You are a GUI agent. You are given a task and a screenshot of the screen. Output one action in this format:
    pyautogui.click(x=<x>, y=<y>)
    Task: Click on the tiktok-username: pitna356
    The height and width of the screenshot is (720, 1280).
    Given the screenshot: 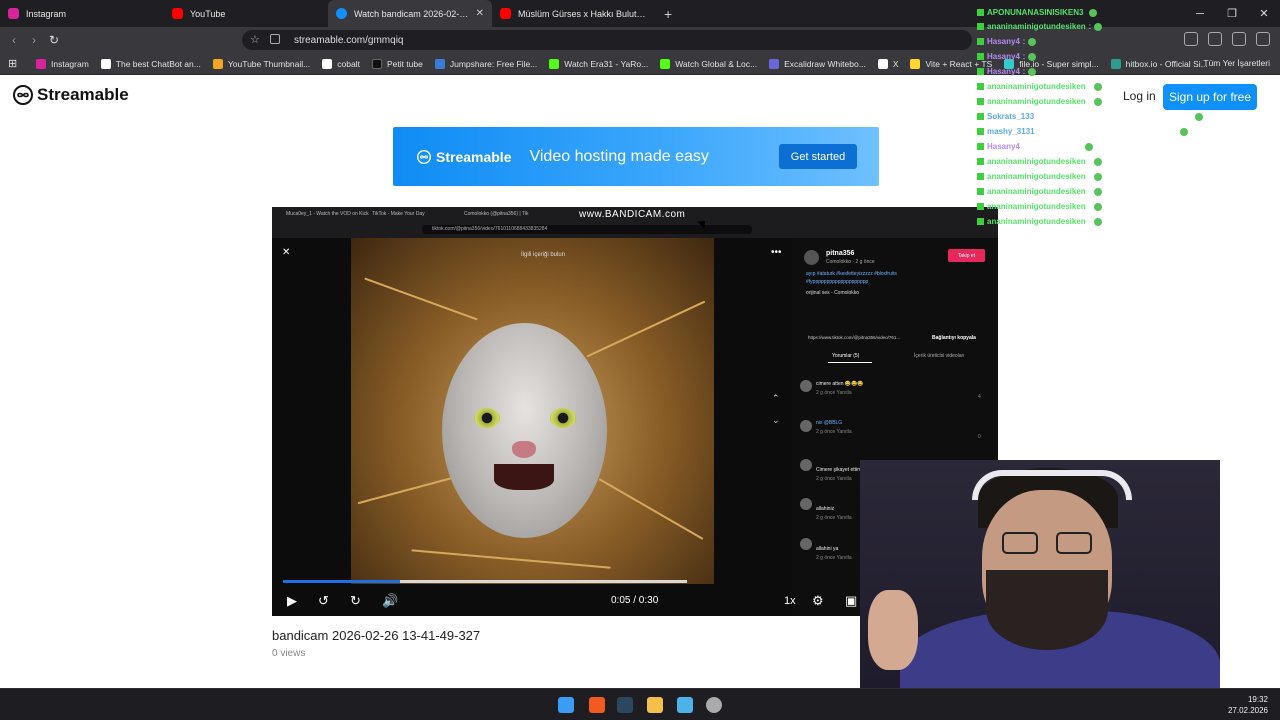 What is the action you would take?
    pyautogui.click(x=840, y=253)
    